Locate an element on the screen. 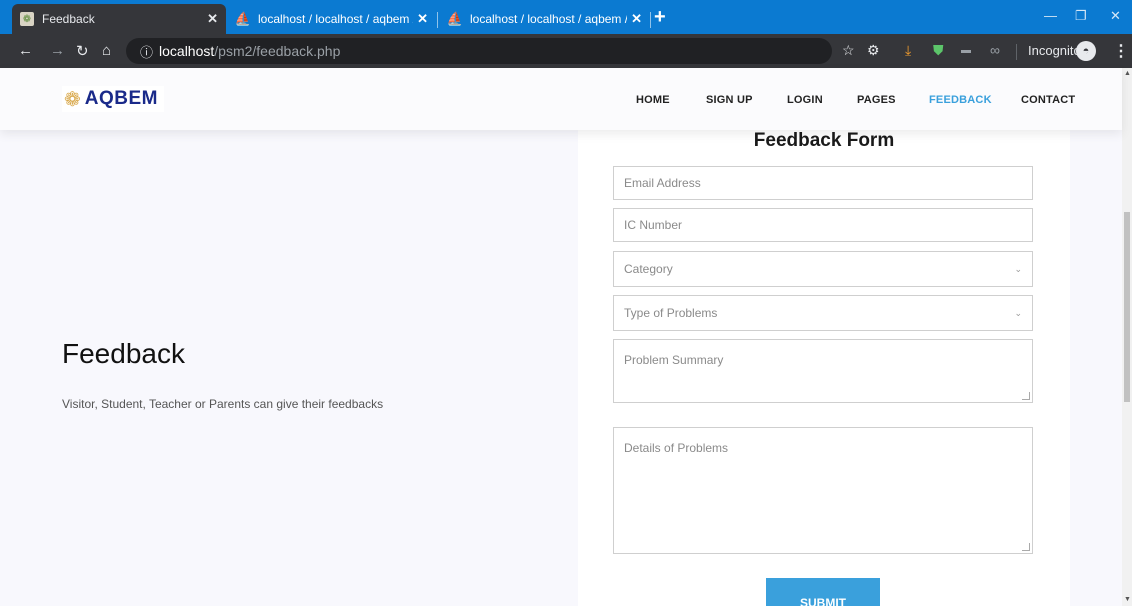  toolbar-divider is located at coordinates (1016, 52).